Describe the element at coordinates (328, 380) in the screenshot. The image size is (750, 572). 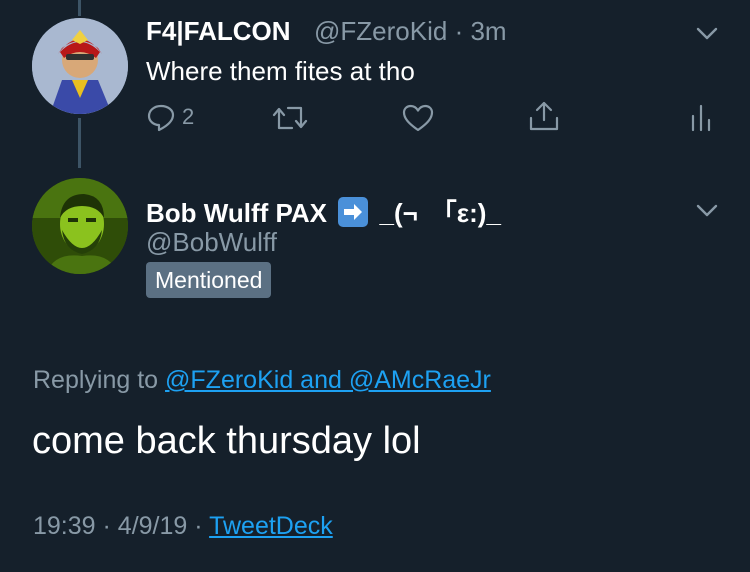
I see `replying-to-link: @FZeroKid and @AMcRaeJr` at that location.